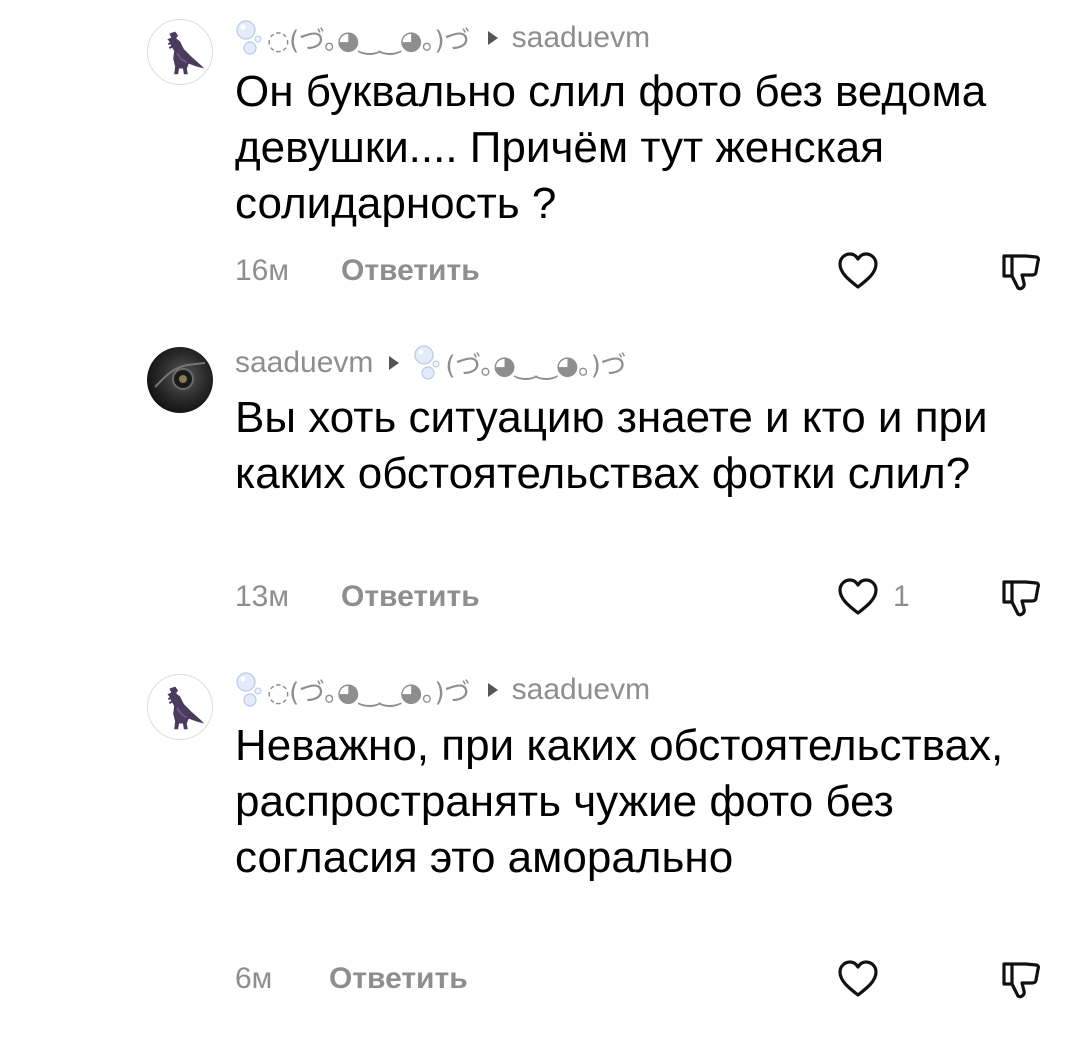  What do you see at coordinates (657, 597) in the screenshot?
I see `comment-actions: 13м Ответить 1` at bounding box center [657, 597].